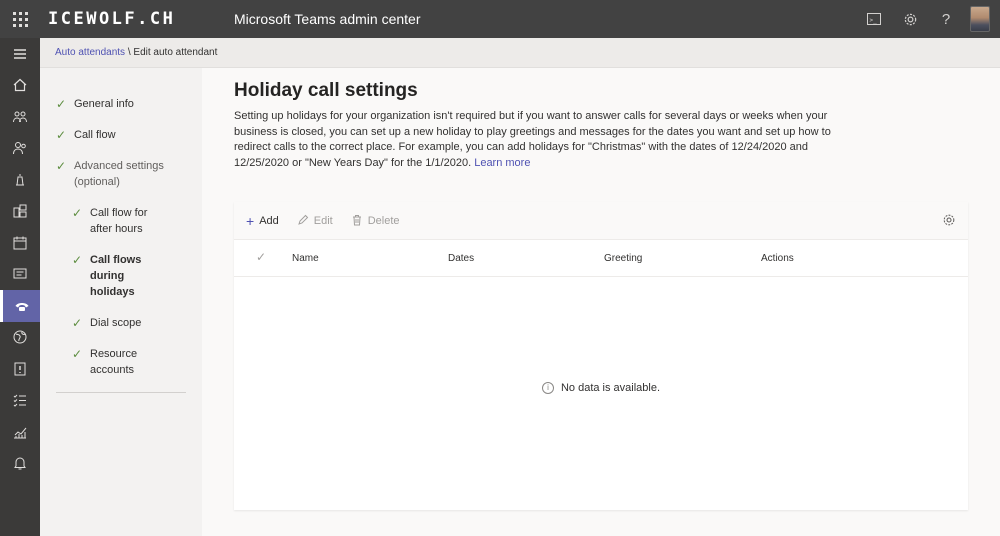 The image size is (1000, 536). I want to click on step-resource-accounts: ✓ Resource accounts, so click(116, 362).